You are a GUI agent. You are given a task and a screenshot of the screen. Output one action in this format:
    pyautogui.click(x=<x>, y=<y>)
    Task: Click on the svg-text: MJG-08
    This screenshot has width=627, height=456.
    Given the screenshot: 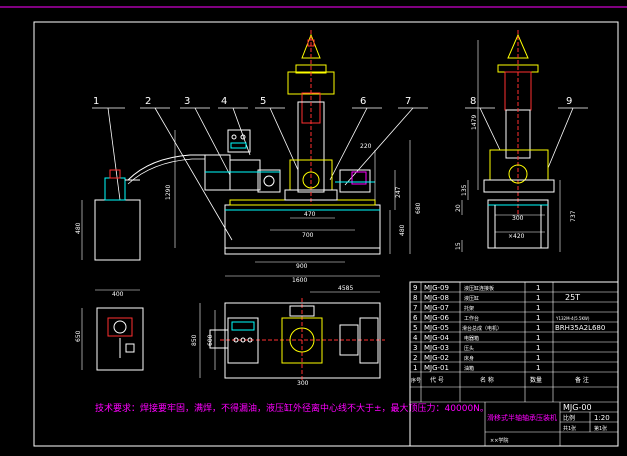 What is the action you would take?
    pyautogui.click(x=436, y=298)
    